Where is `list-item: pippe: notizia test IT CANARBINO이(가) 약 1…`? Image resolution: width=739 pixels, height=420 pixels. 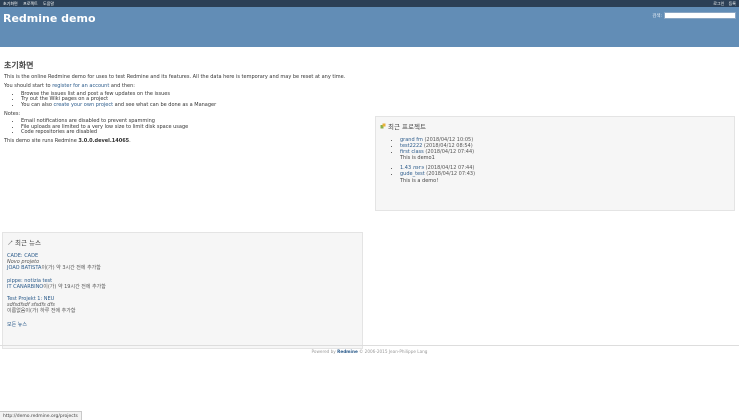 list-item: pippe: notizia test IT CANARBINO이(가) 약 1… is located at coordinates (182, 284).